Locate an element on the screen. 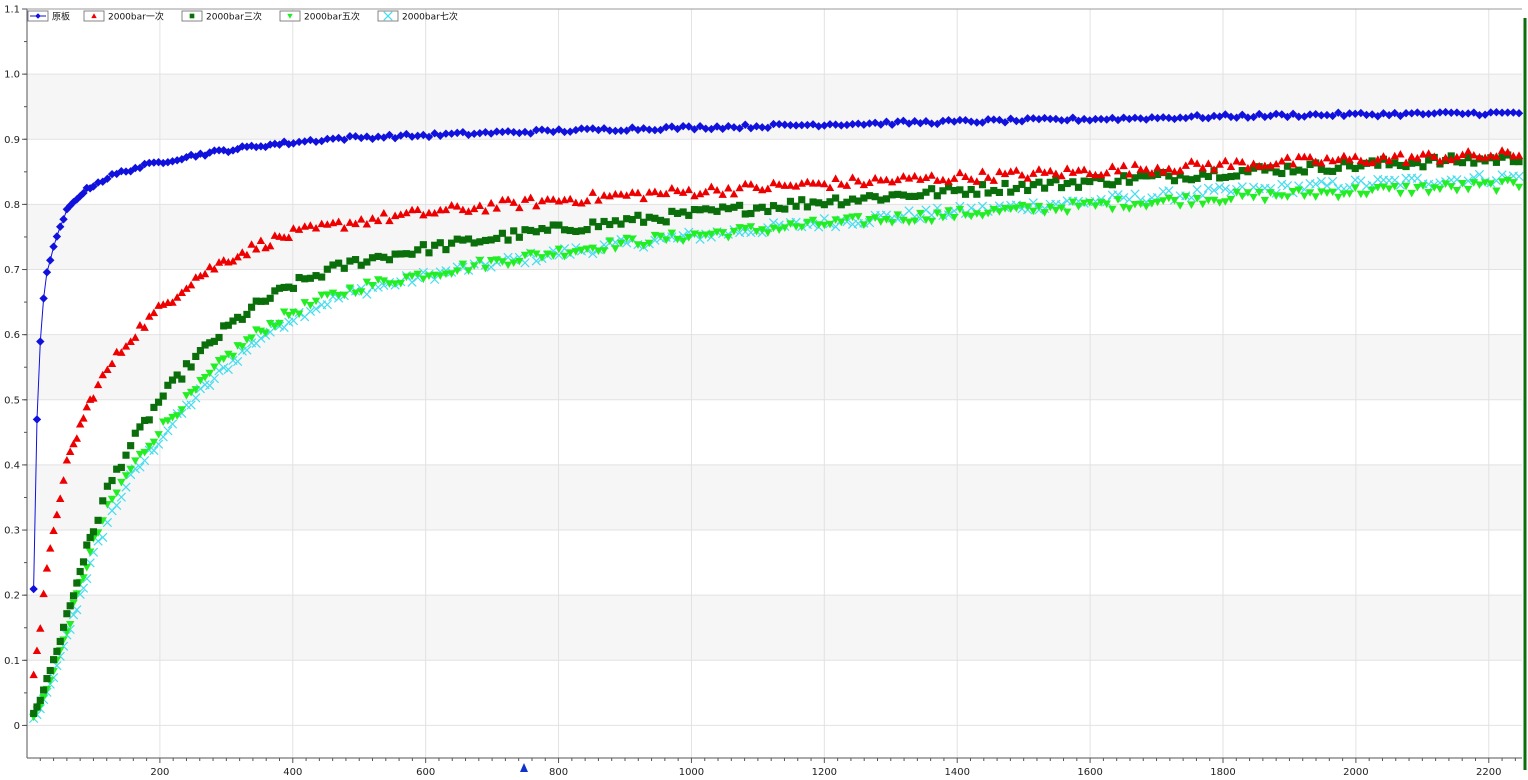 This screenshot has width=1528, height=780. y-tick-label: 0.3 is located at coordinates (12, 531).